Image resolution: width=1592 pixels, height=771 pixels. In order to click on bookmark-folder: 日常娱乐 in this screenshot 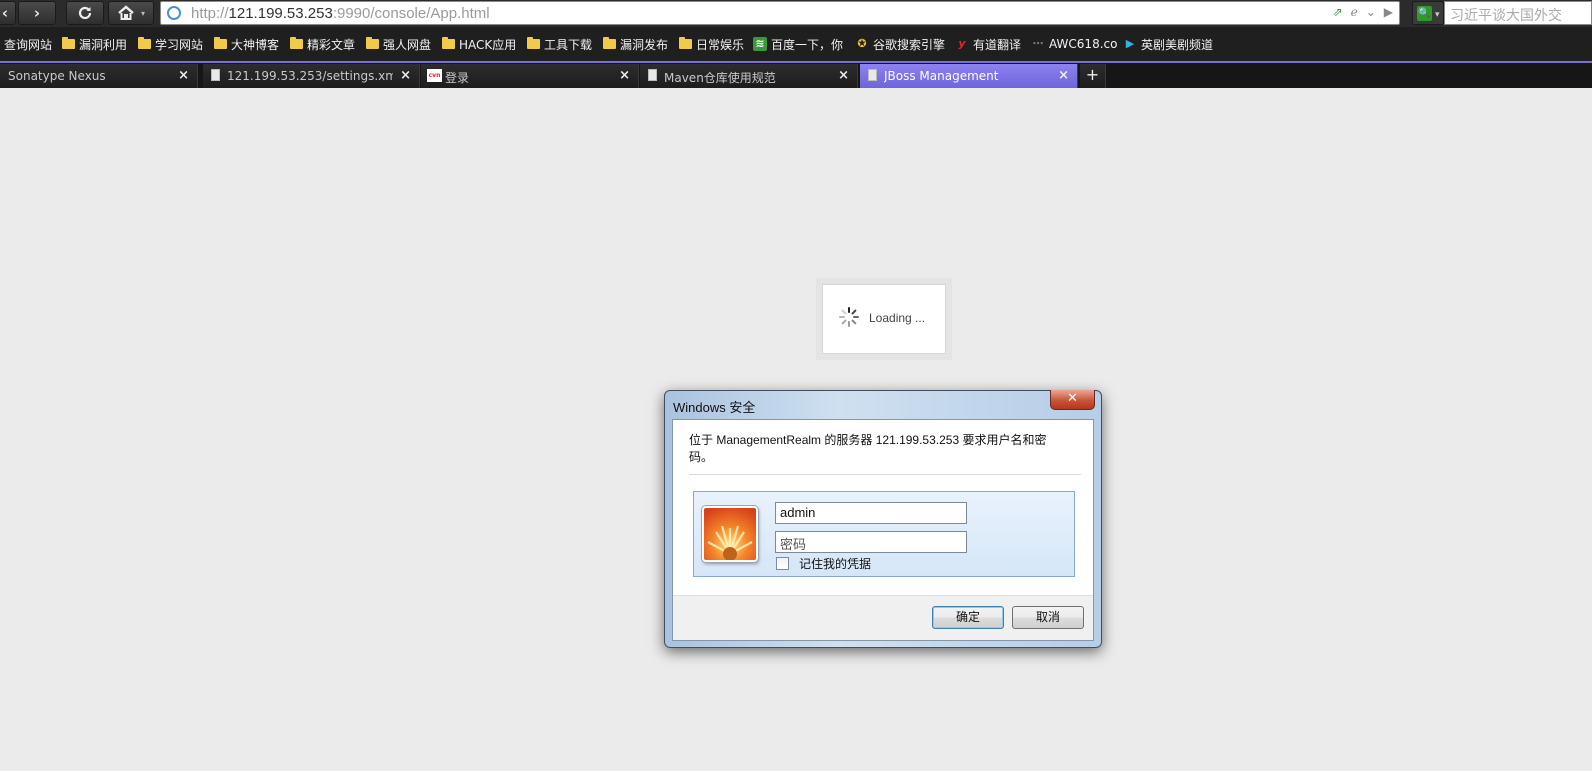, I will do `click(711, 44)`.